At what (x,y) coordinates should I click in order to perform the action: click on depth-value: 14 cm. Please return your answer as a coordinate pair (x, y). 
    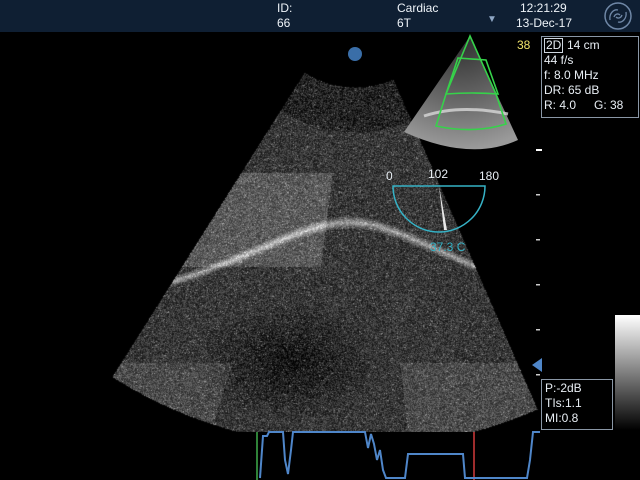
    Looking at the image, I should click on (583, 45).